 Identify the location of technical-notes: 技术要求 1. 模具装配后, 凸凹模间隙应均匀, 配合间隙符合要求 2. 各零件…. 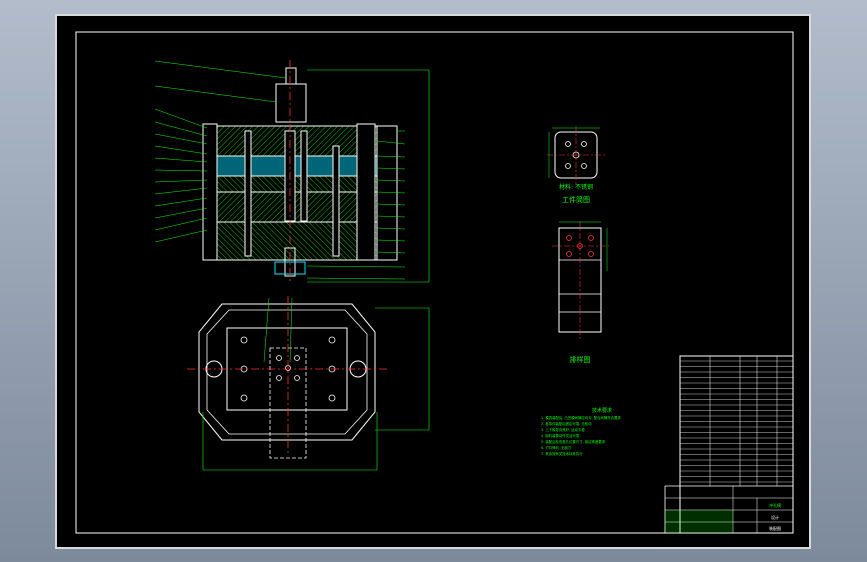
(581, 431).